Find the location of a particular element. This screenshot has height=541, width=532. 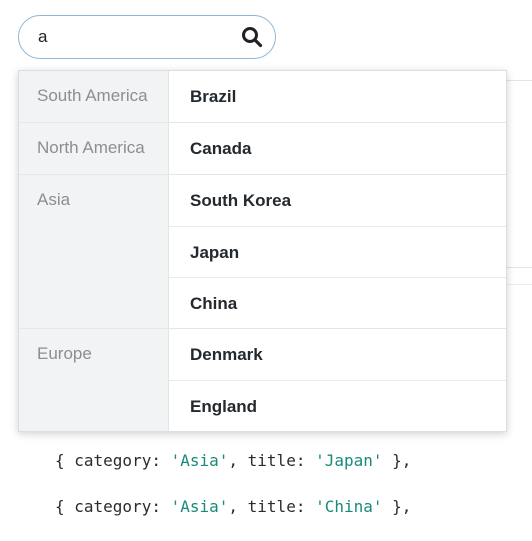

code-line: { category: 'Asia', title: 'China' }, is located at coordinates (233, 506).